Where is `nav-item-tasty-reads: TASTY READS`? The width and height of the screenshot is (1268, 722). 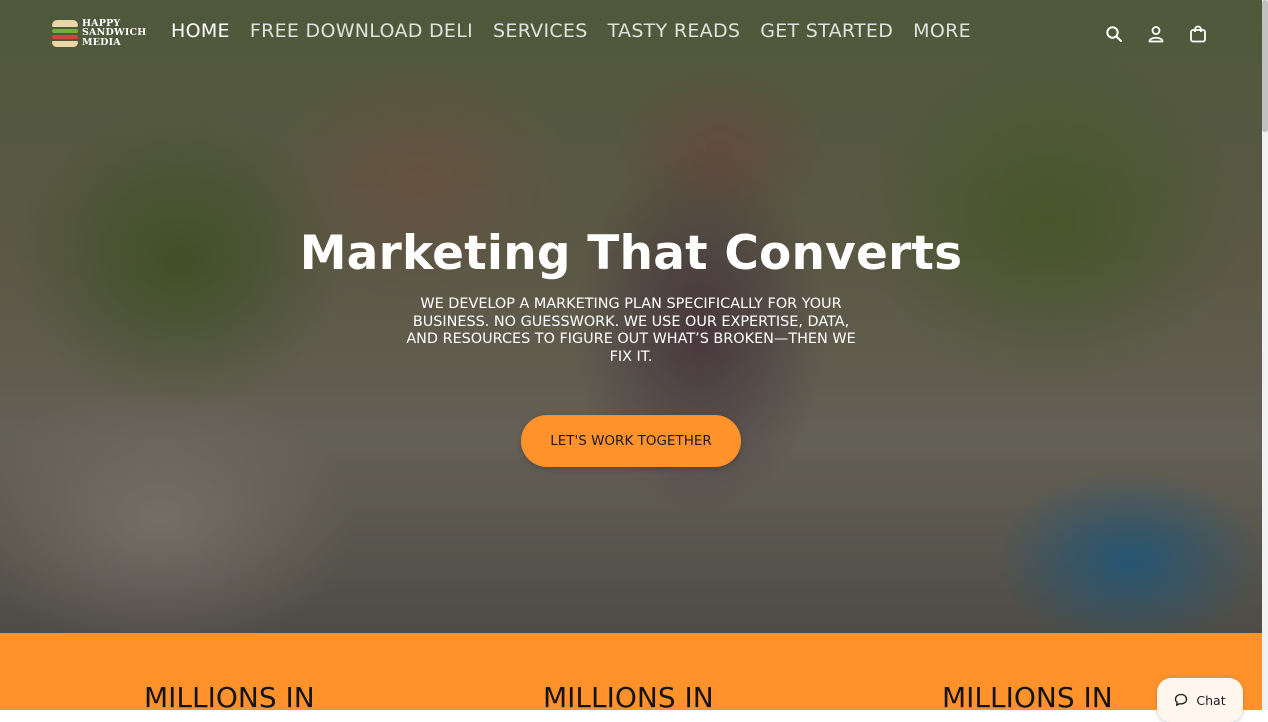
nav-item-tasty-reads: TASTY READS is located at coordinates (674, 31).